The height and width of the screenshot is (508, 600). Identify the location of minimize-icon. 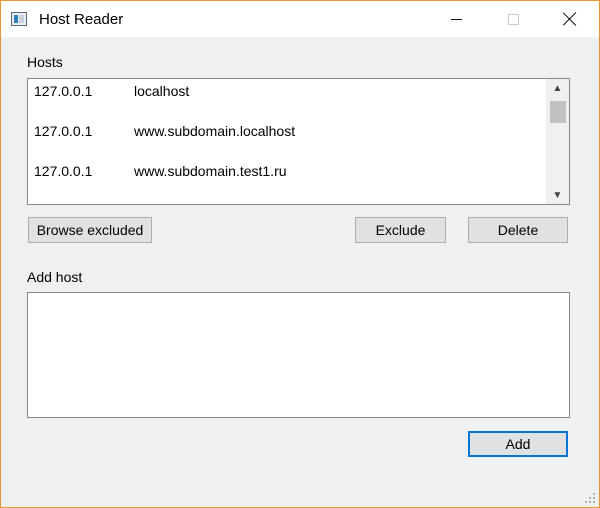
(456, 19).